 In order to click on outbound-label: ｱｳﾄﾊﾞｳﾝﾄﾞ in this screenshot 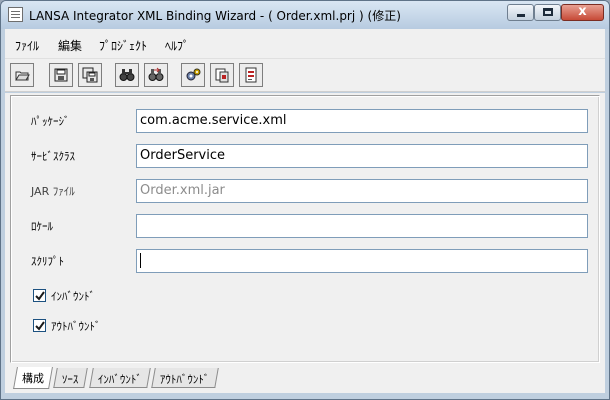, I will do `click(76, 326)`.